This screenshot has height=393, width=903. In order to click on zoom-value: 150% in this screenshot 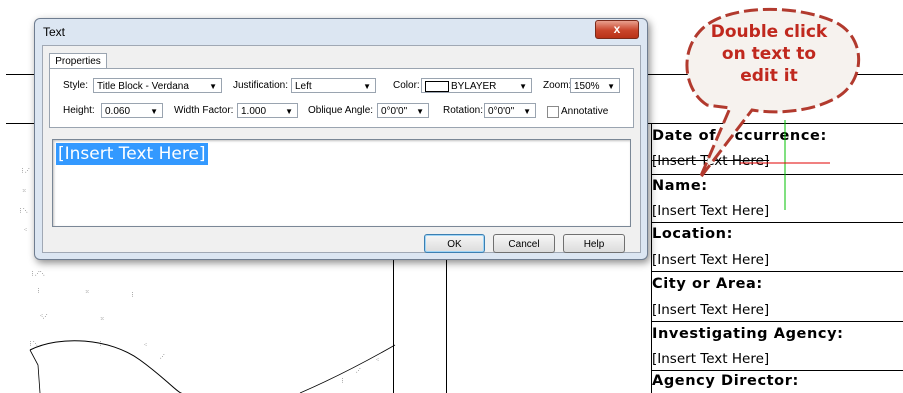, I will do `click(587, 86)`.